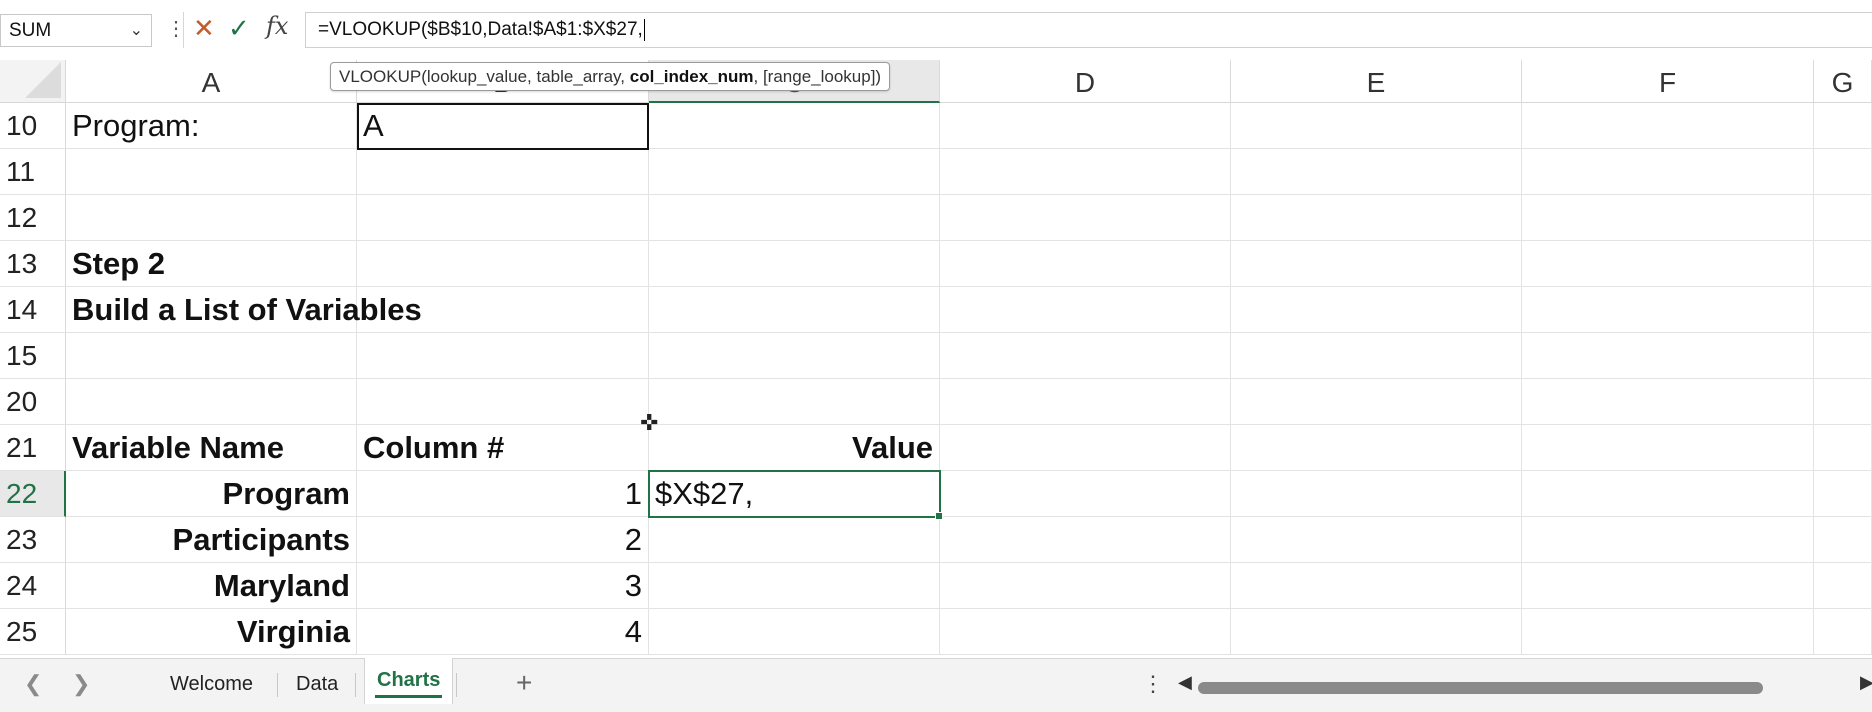 Image resolution: width=1872 pixels, height=712 pixels. What do you see at coordinates (239, 28) in the screenshot?
I see `enter-check-icon: ✓` at bounding box center [239, 28].